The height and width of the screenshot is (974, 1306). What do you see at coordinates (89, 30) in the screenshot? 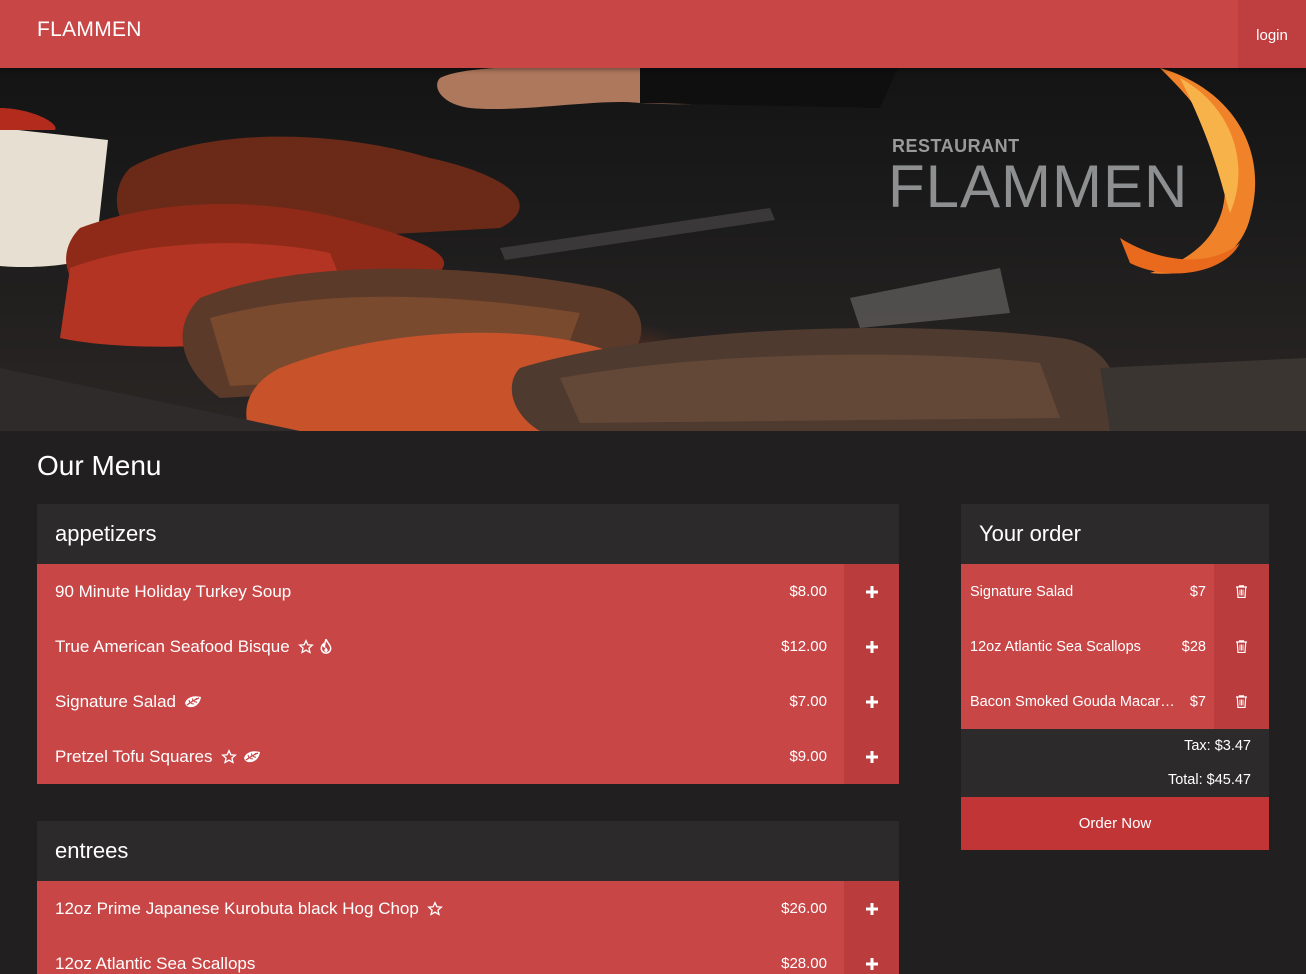
I see `brand-logo-text: FLAMMEN` at bounding box center [89, 30].